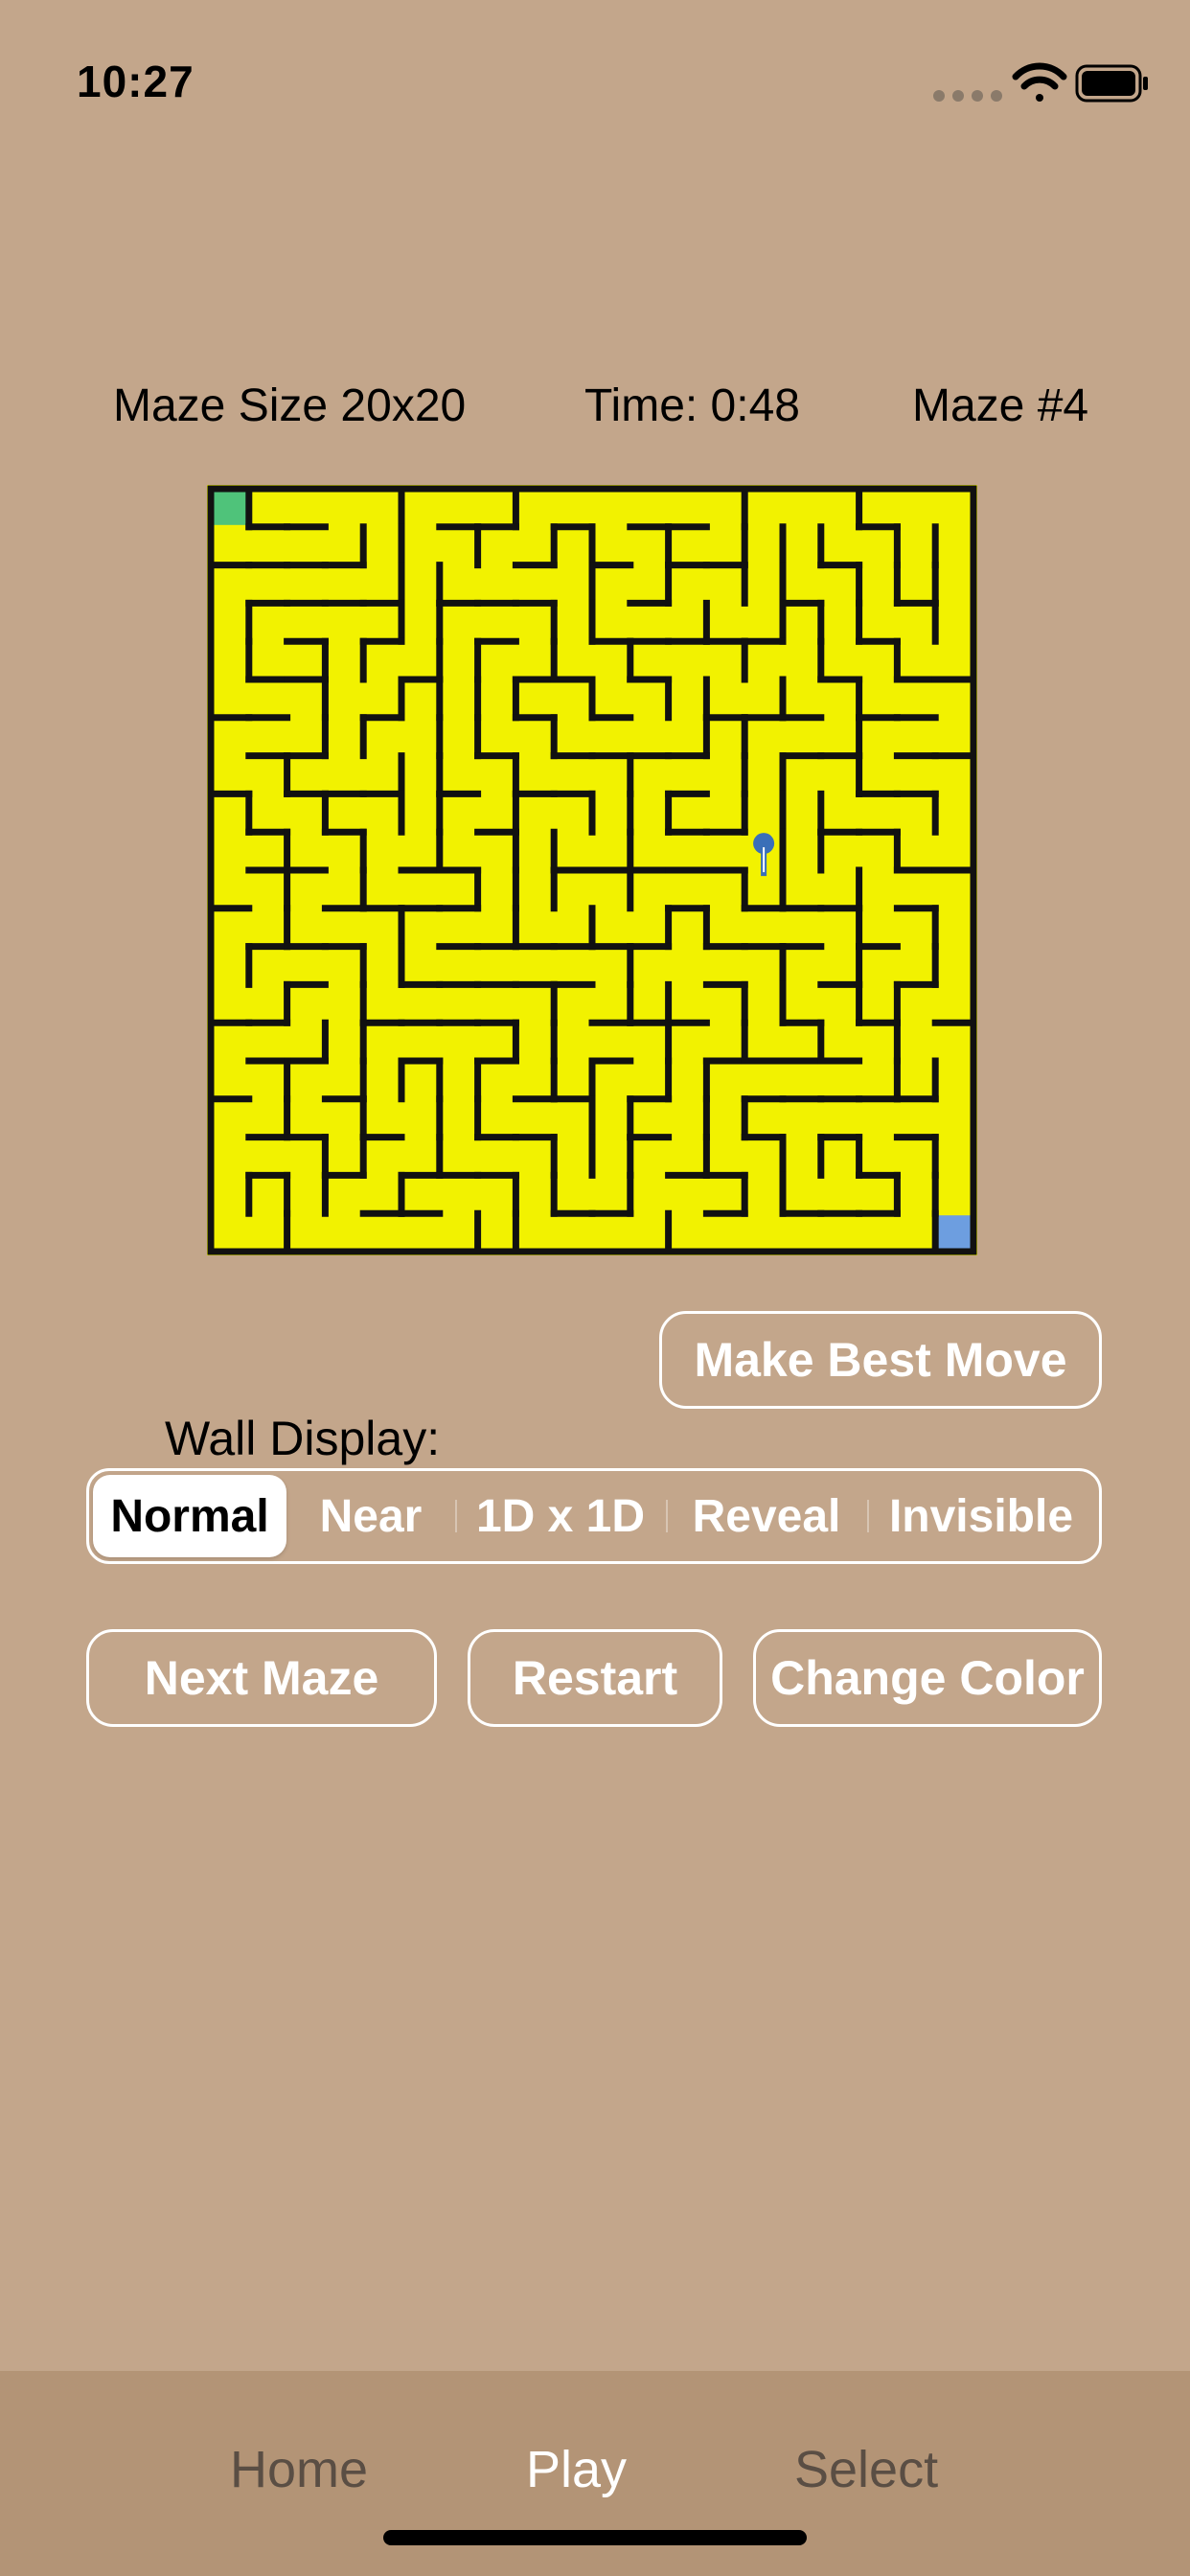 The image size is (1190, 2576). I want to click on maze-number-label: Maze #4, so click(1001, 405).